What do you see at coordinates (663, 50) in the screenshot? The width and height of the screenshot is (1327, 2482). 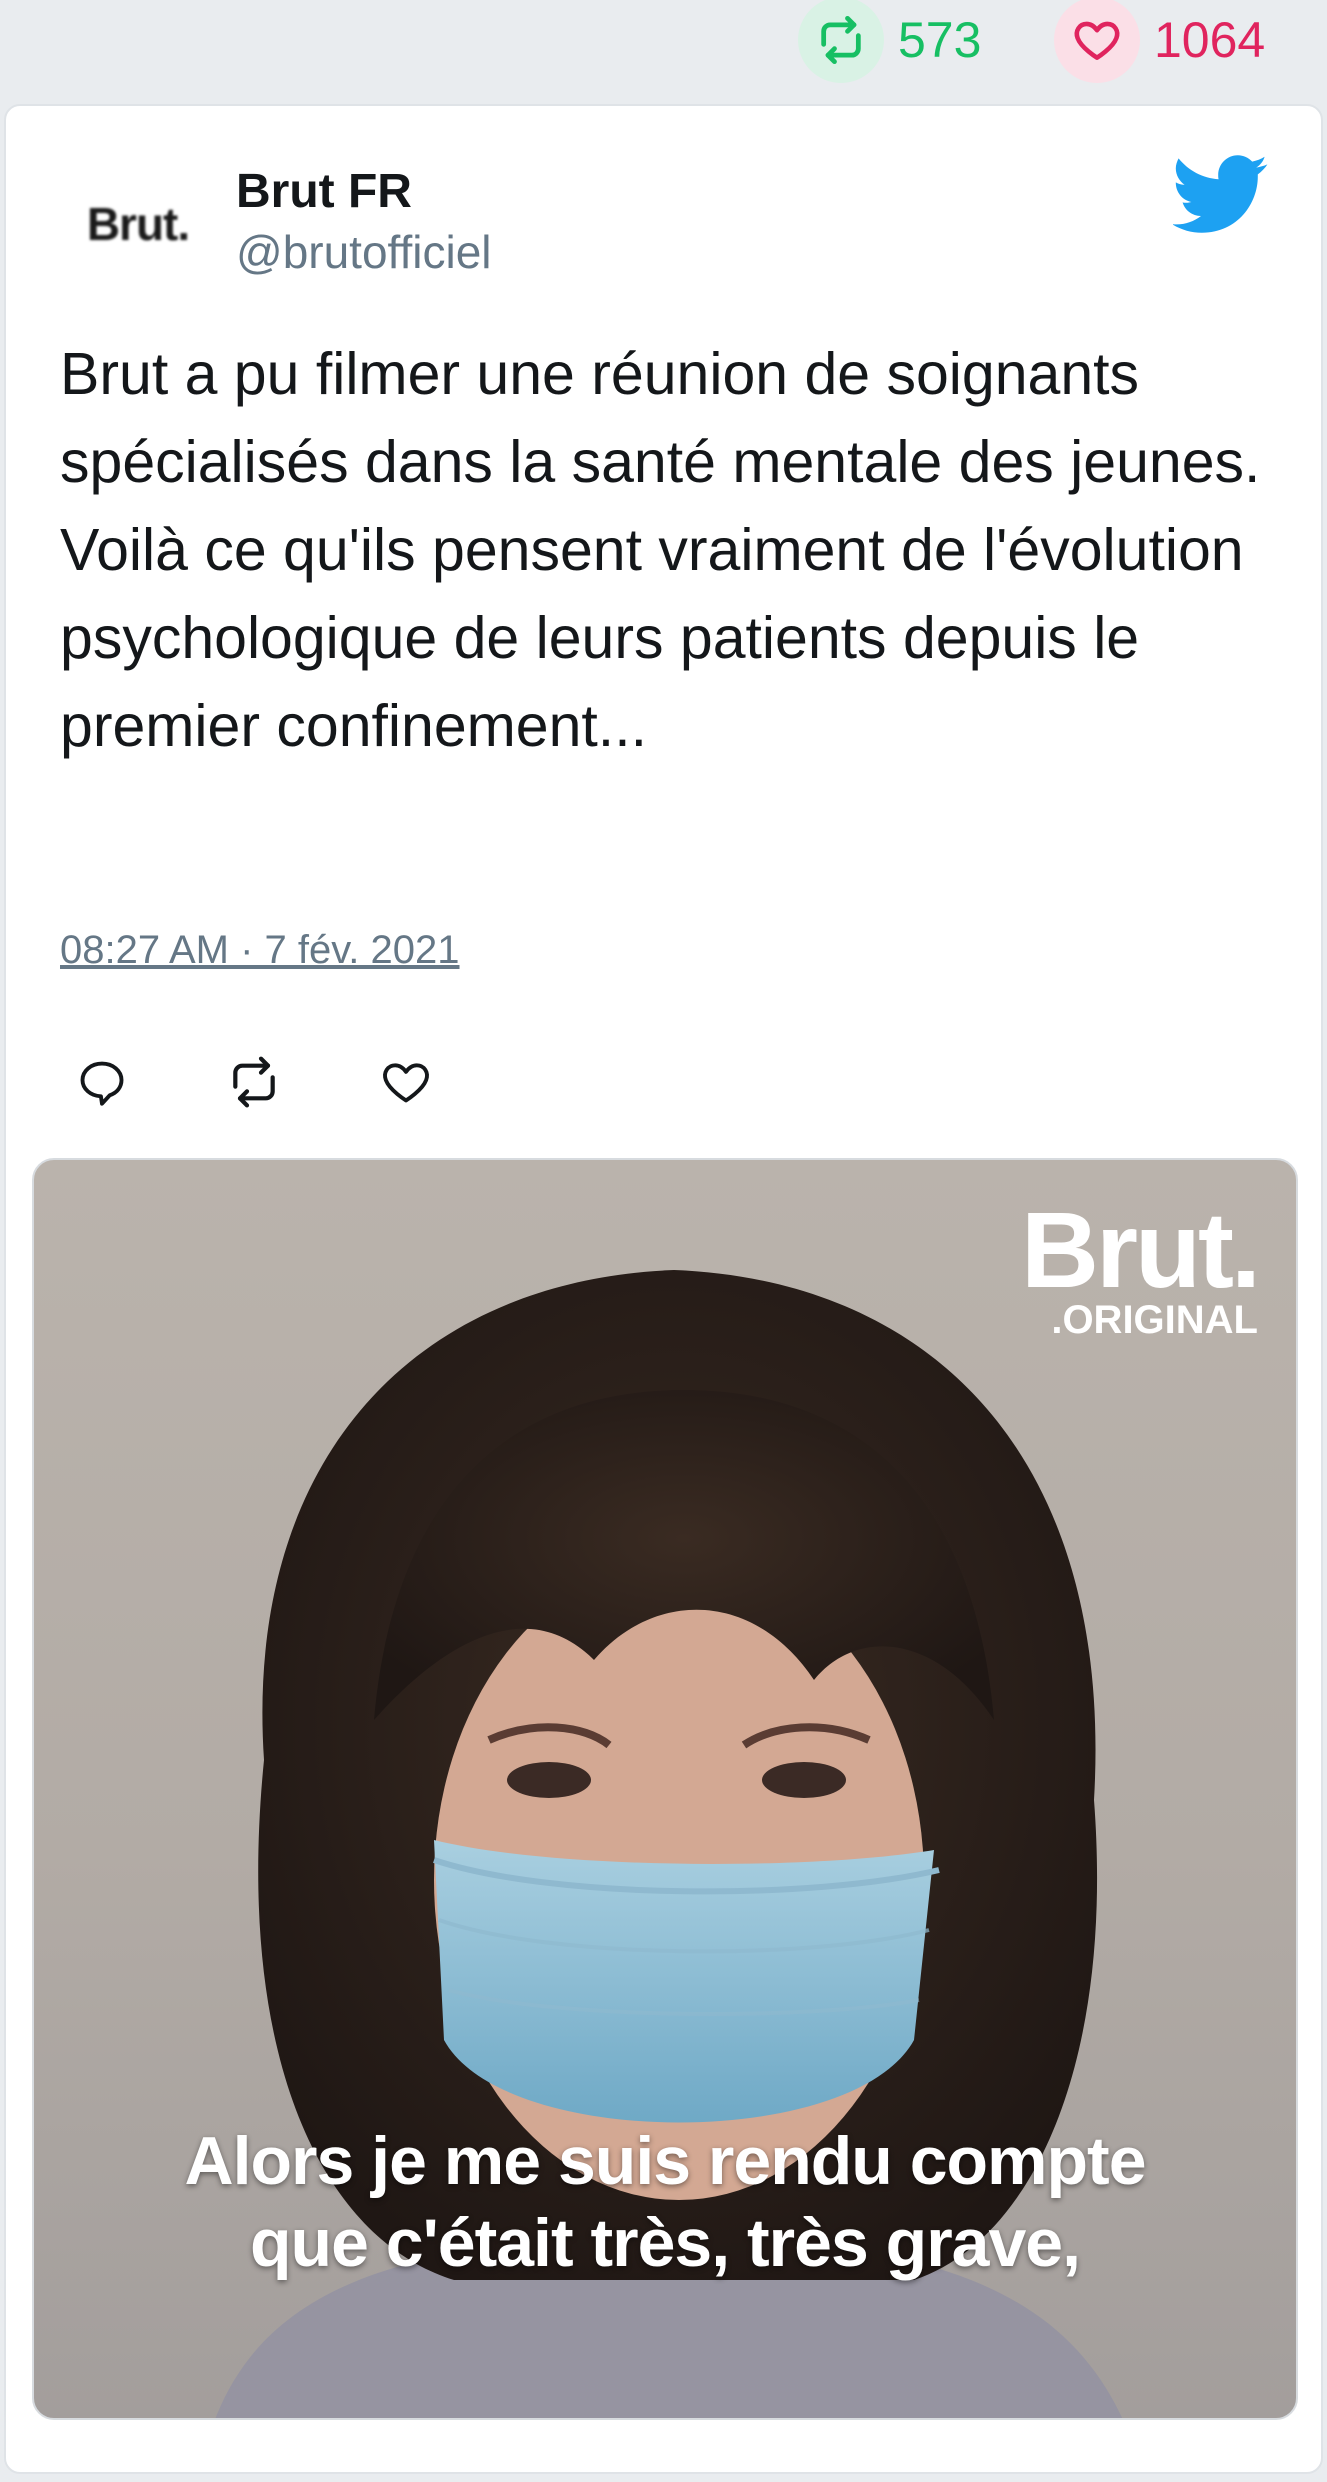 I see `engagement-stats: 573 1064` at bounding box center [663, 50].